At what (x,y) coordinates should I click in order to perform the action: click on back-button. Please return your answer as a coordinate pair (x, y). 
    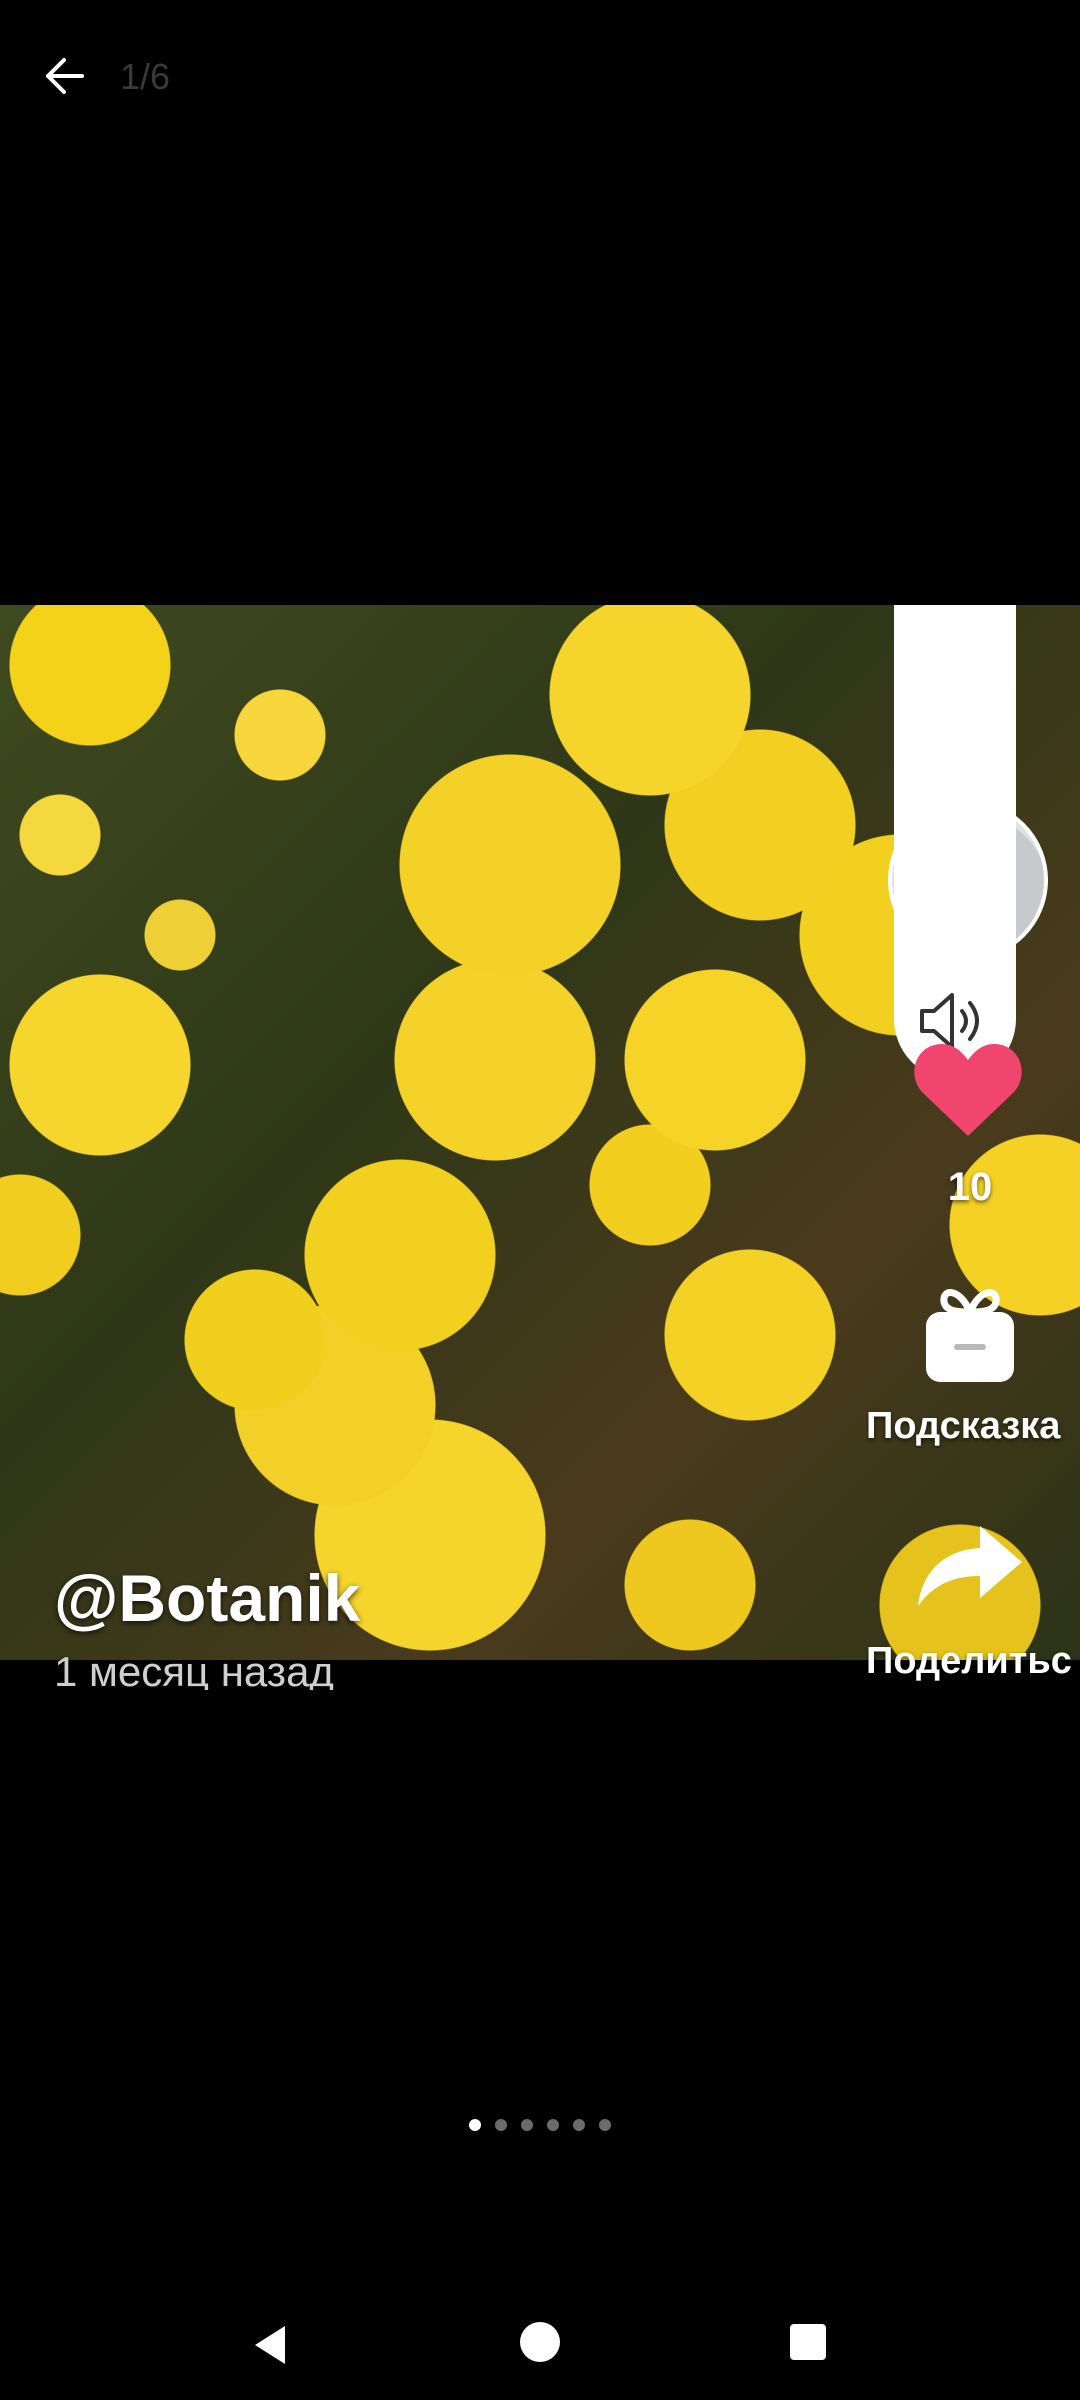
    Looking at the image, I should click on (64, 76).